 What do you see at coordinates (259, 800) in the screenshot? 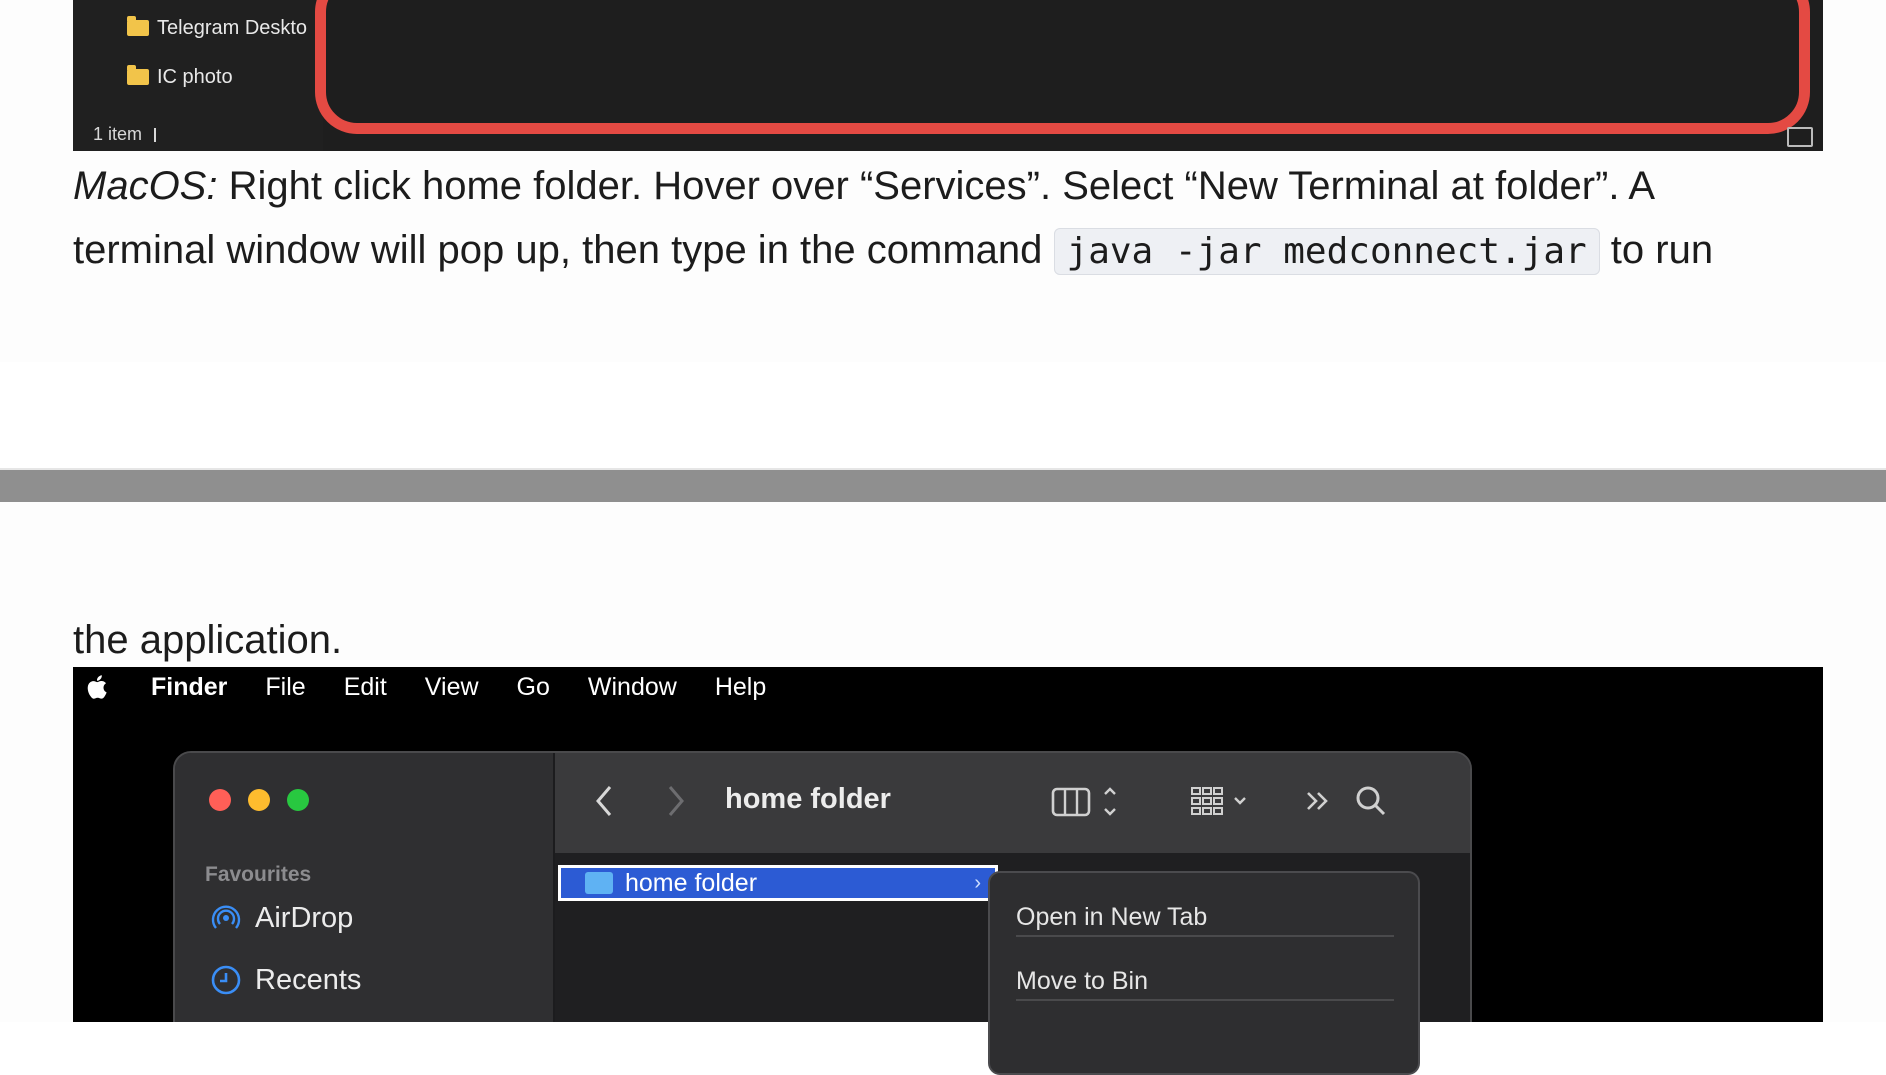
I see `minimize-window-button` at bounding box center [259, 800].